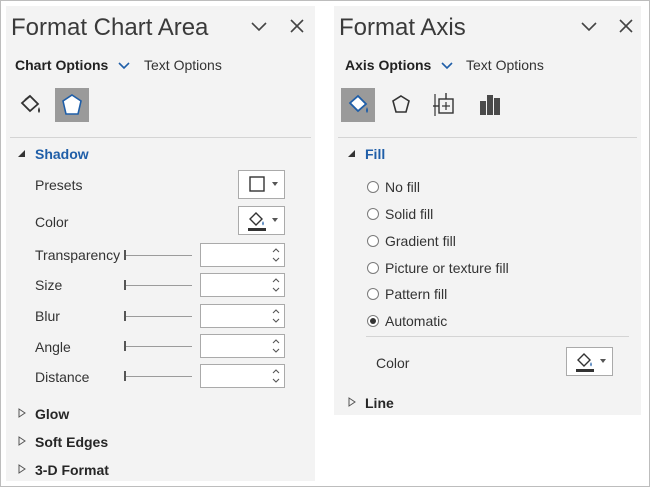 The height and width of the screenshot is (487, 650). What do you see at coordinates (373, 294) in the screenshot?
I see `radio-pattern-fill` at bounding box center [373, 294].